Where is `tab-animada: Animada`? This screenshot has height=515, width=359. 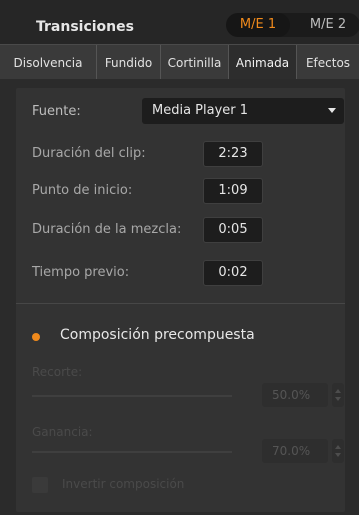 tab-animada: Animada is located at coordinates (263, 62).